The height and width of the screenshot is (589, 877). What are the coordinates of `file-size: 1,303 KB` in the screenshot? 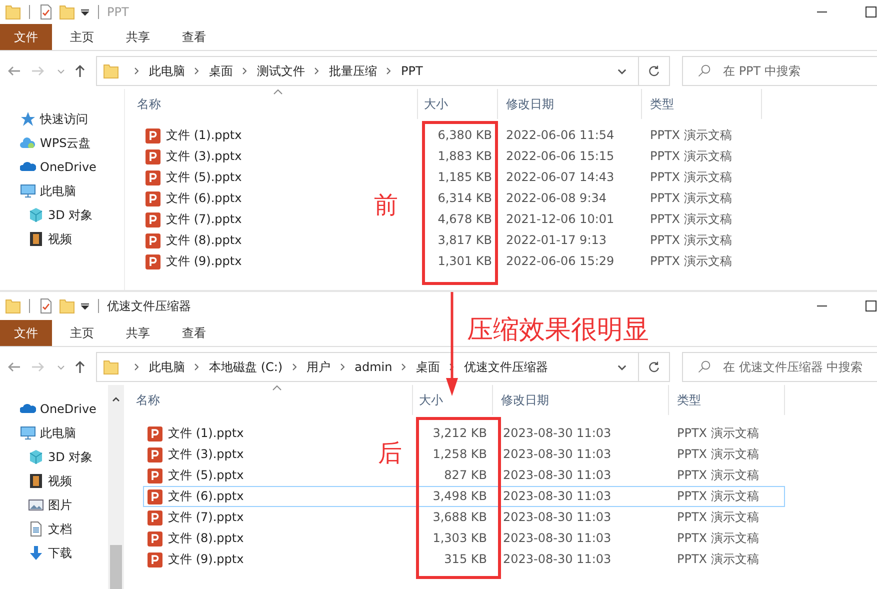 It's located at (460, 538).